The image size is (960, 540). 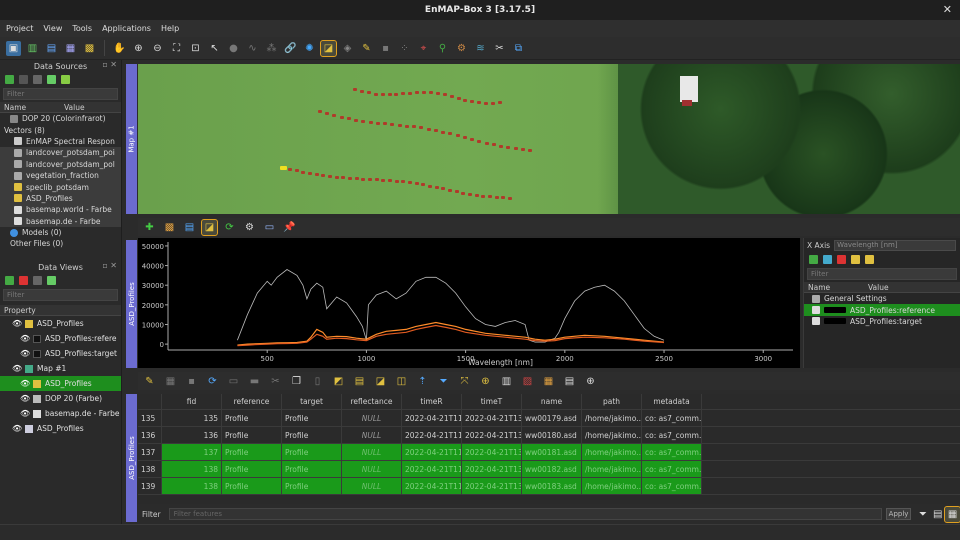 I want to click on filter-expression-input: Filter features, so click(x=525, y=514).